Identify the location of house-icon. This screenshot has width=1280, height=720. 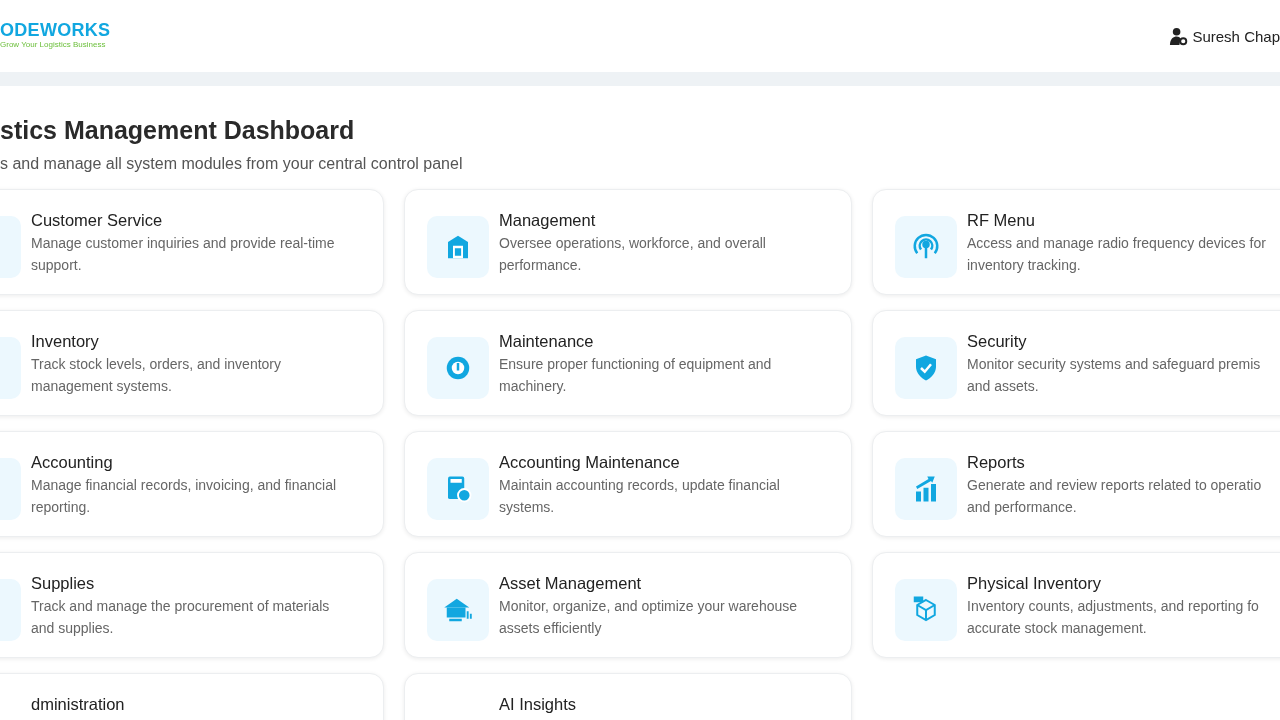
(458, 610).